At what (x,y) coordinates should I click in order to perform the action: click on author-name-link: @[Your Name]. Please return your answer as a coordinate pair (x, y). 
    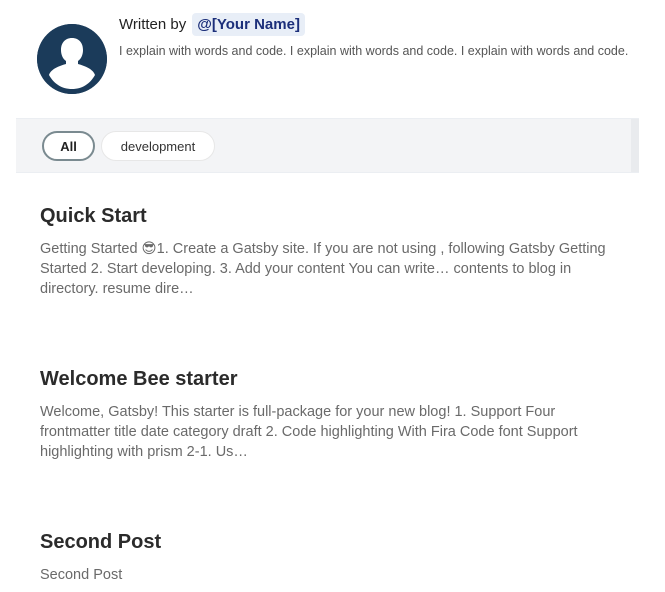
    Looking at the image, I should click on (248, 24).